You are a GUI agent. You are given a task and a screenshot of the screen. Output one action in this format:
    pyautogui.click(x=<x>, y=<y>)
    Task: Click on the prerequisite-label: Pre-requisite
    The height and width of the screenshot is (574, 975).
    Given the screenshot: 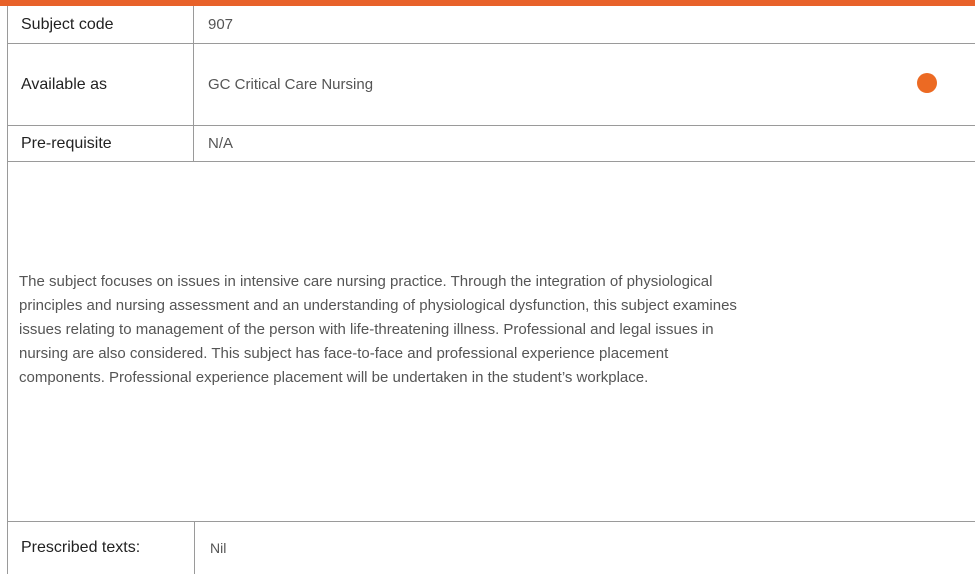 What is the action you would take?
    pyautogui.click(x=100, y=143)
    